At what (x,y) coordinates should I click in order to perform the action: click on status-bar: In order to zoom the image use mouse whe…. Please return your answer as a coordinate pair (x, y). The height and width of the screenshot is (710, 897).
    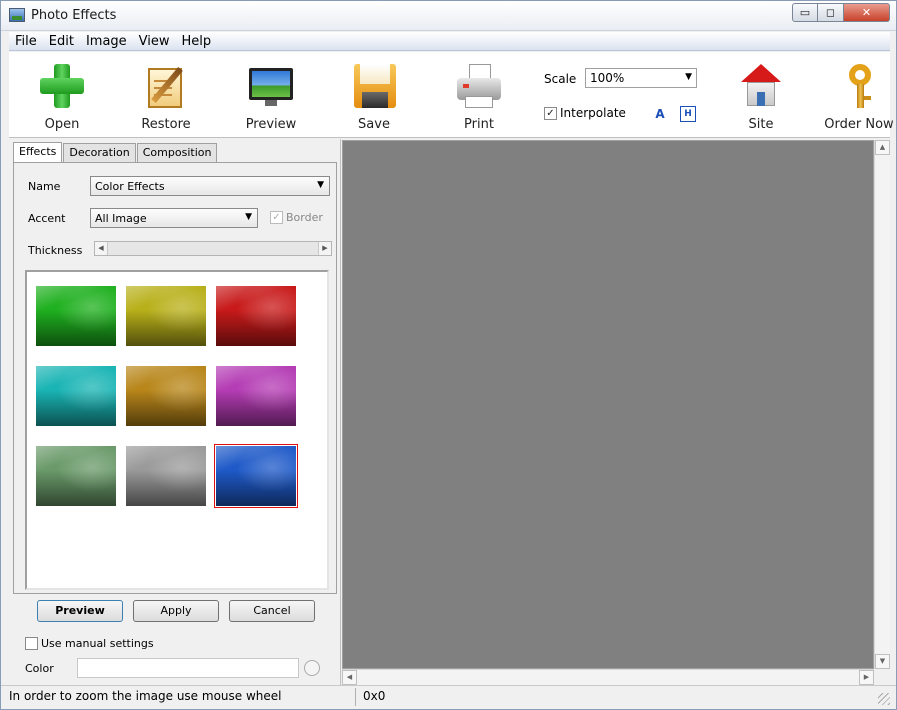
    Looking at the image, I should click on (448, 697).